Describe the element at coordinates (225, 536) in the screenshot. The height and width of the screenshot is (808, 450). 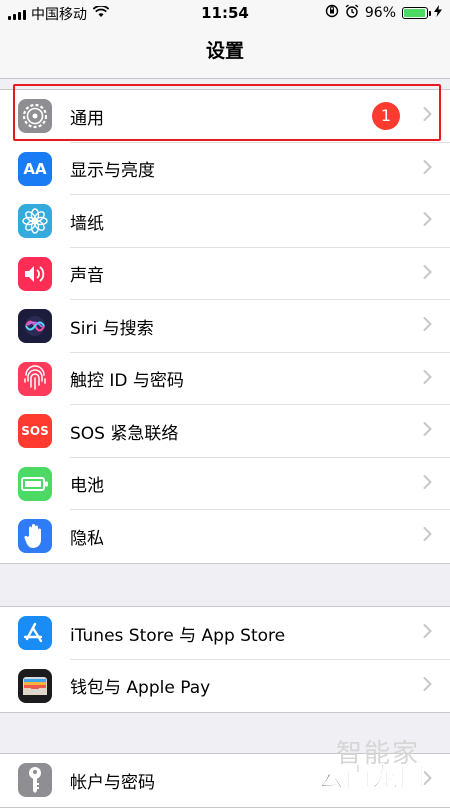
I see `settings-row-hand: 隐私` at that location.